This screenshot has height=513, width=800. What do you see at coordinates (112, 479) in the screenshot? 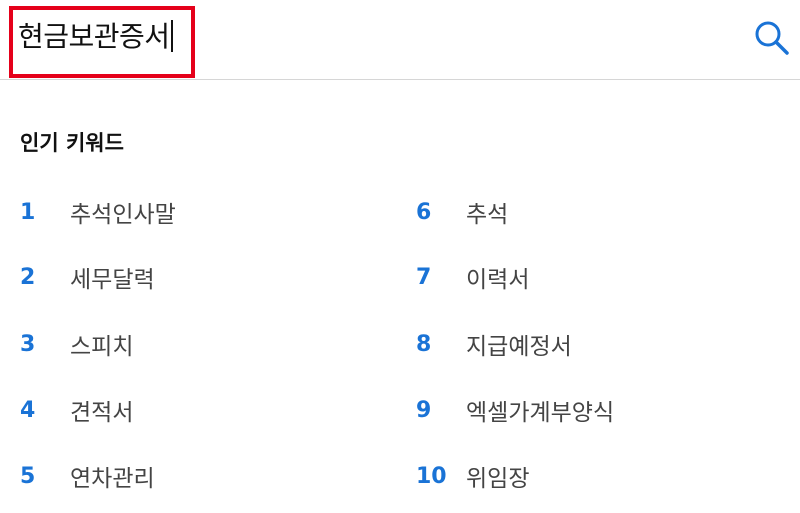
I see `keyword-text: 연차관리` at bounding box center [112, 479].